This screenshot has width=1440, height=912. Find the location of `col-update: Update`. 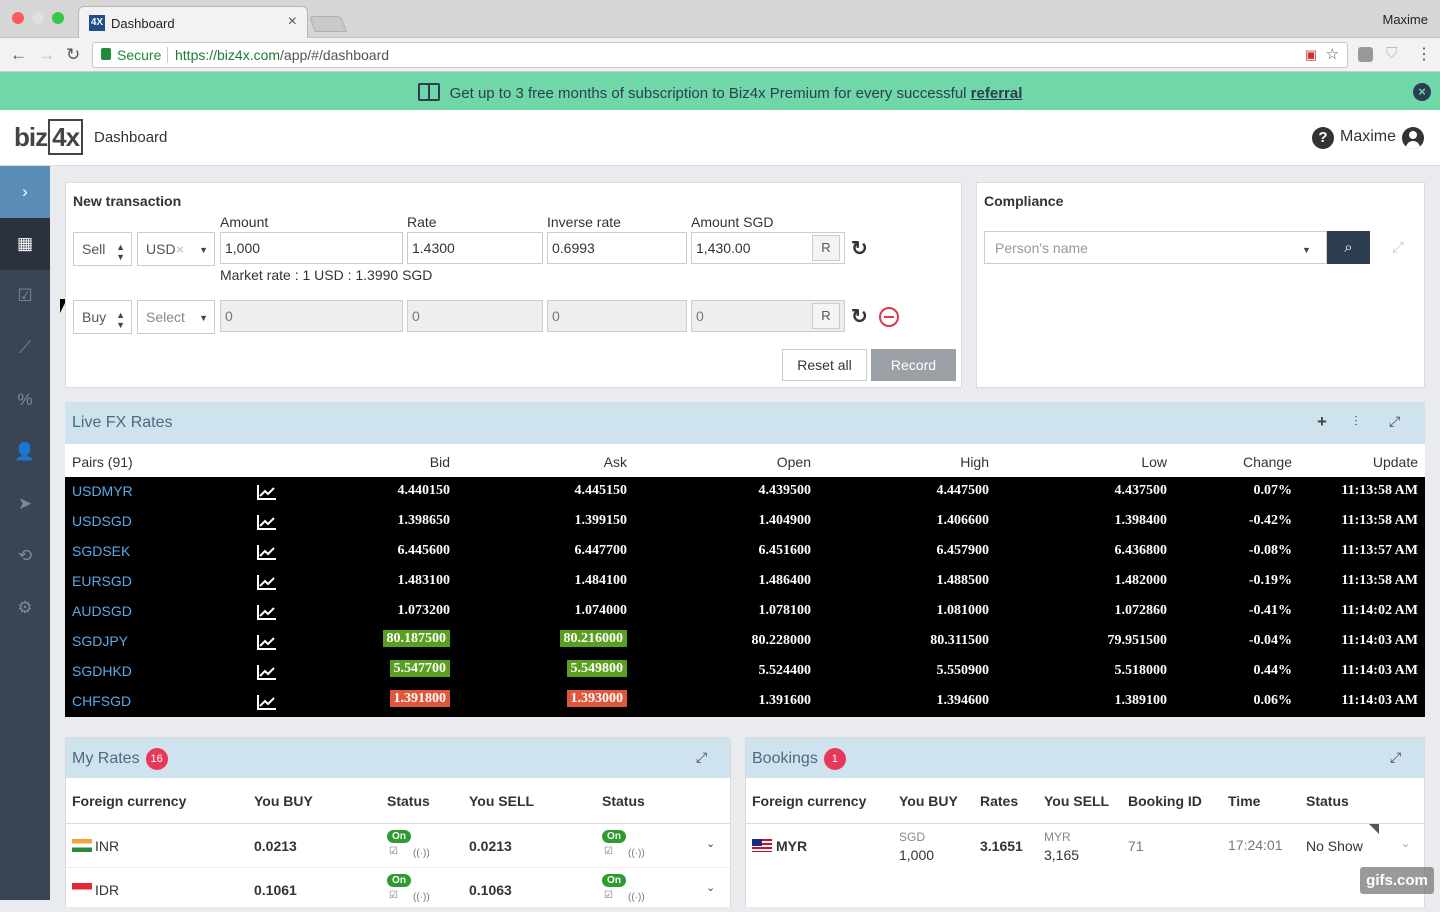

col-update: Update is located at coordinates (1395, 462).